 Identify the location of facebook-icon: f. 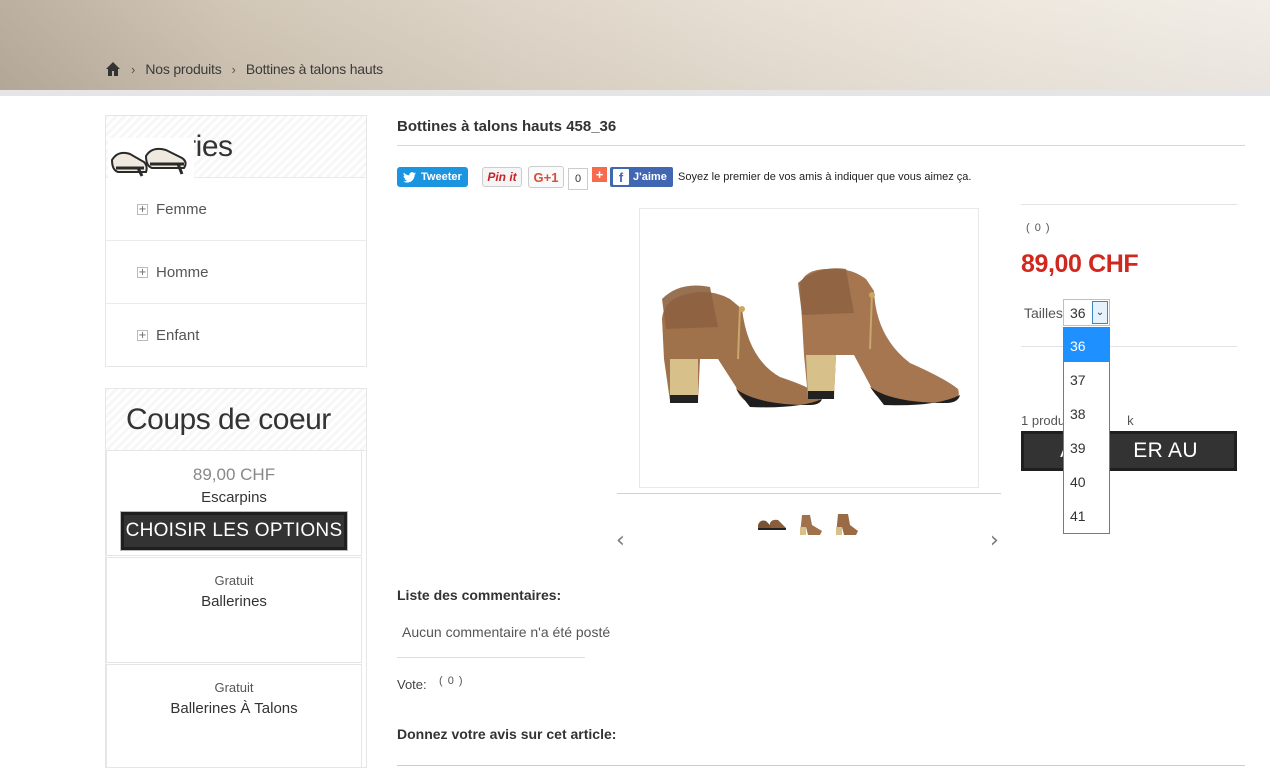
(621, 177).